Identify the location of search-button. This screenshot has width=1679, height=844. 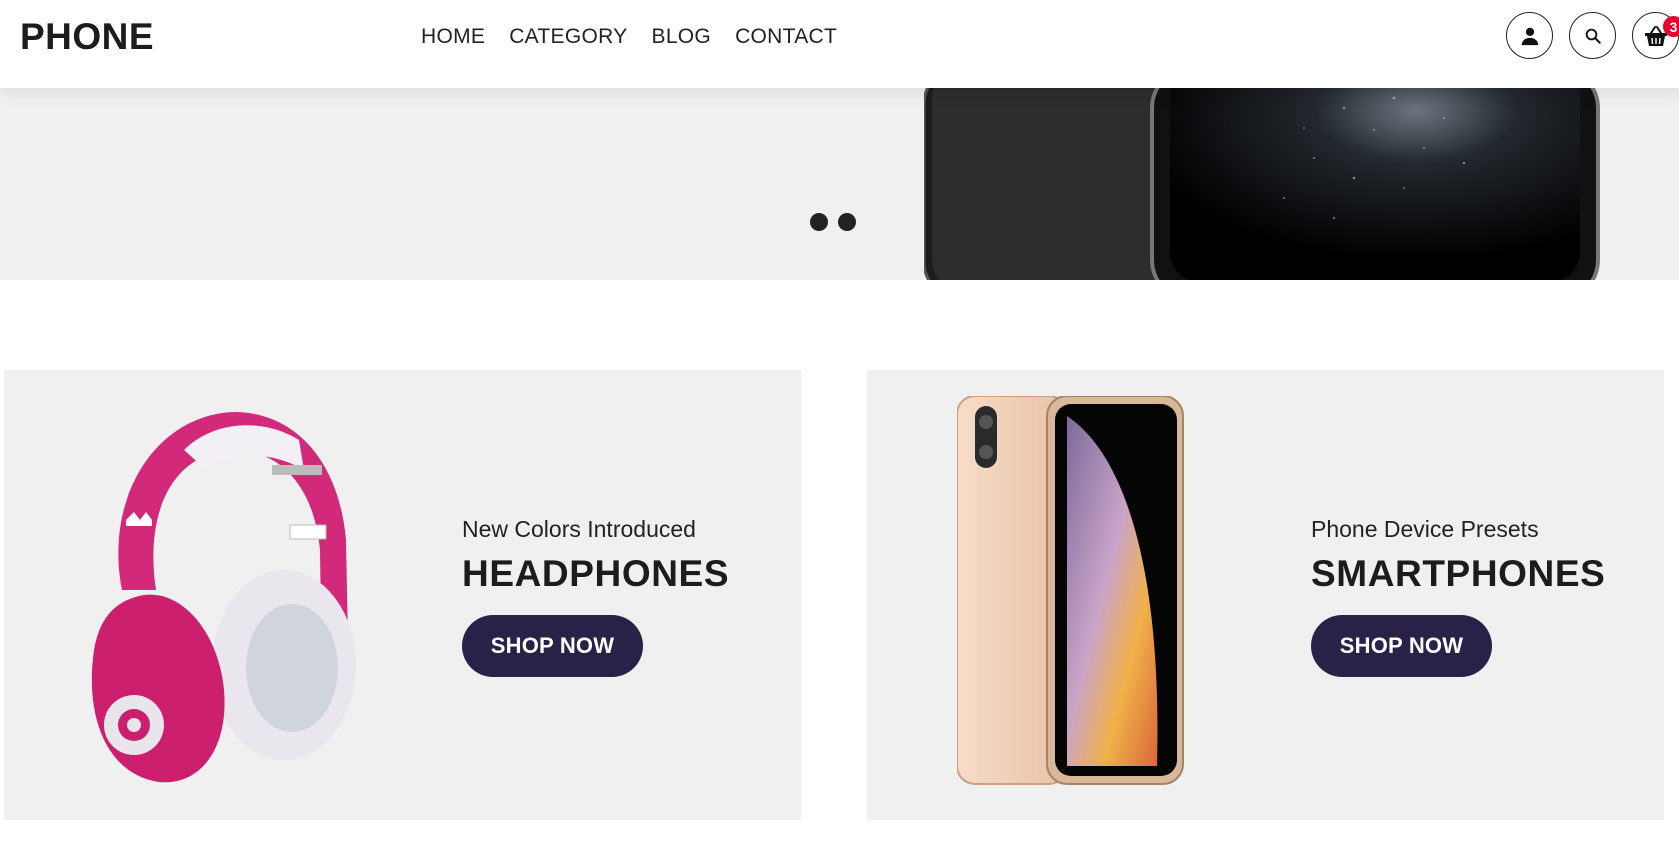
(1592, 35).